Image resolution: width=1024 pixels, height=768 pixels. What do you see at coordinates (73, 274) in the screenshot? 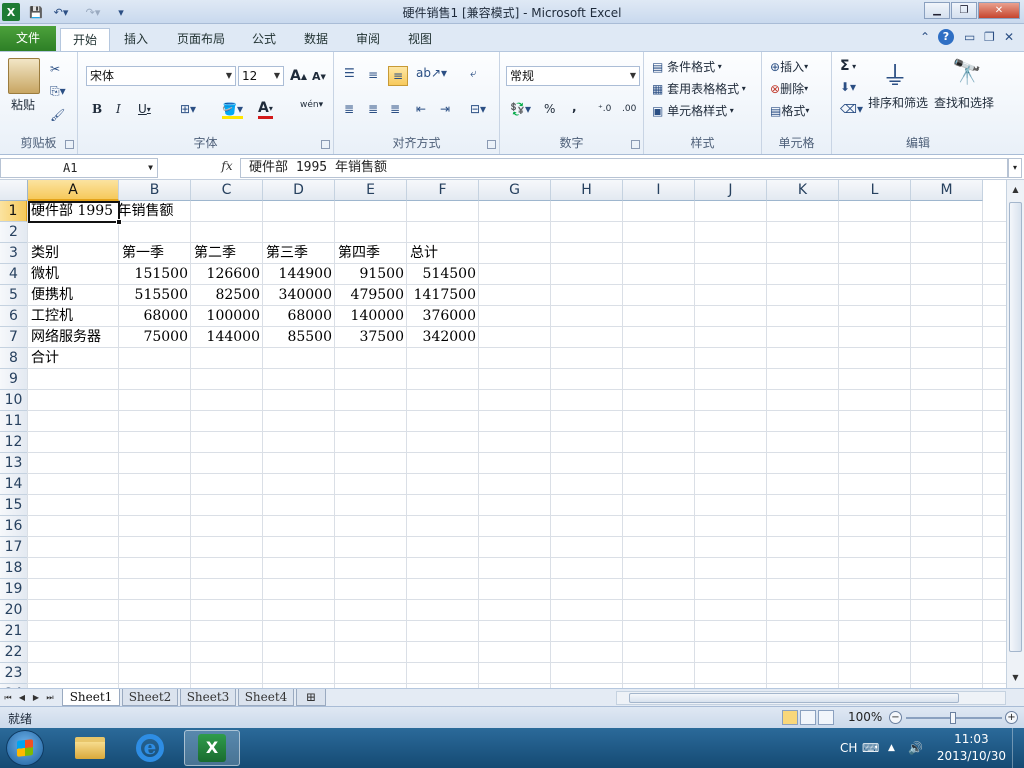
I see `category-cell: 微机` at bounding box center [73, 274].